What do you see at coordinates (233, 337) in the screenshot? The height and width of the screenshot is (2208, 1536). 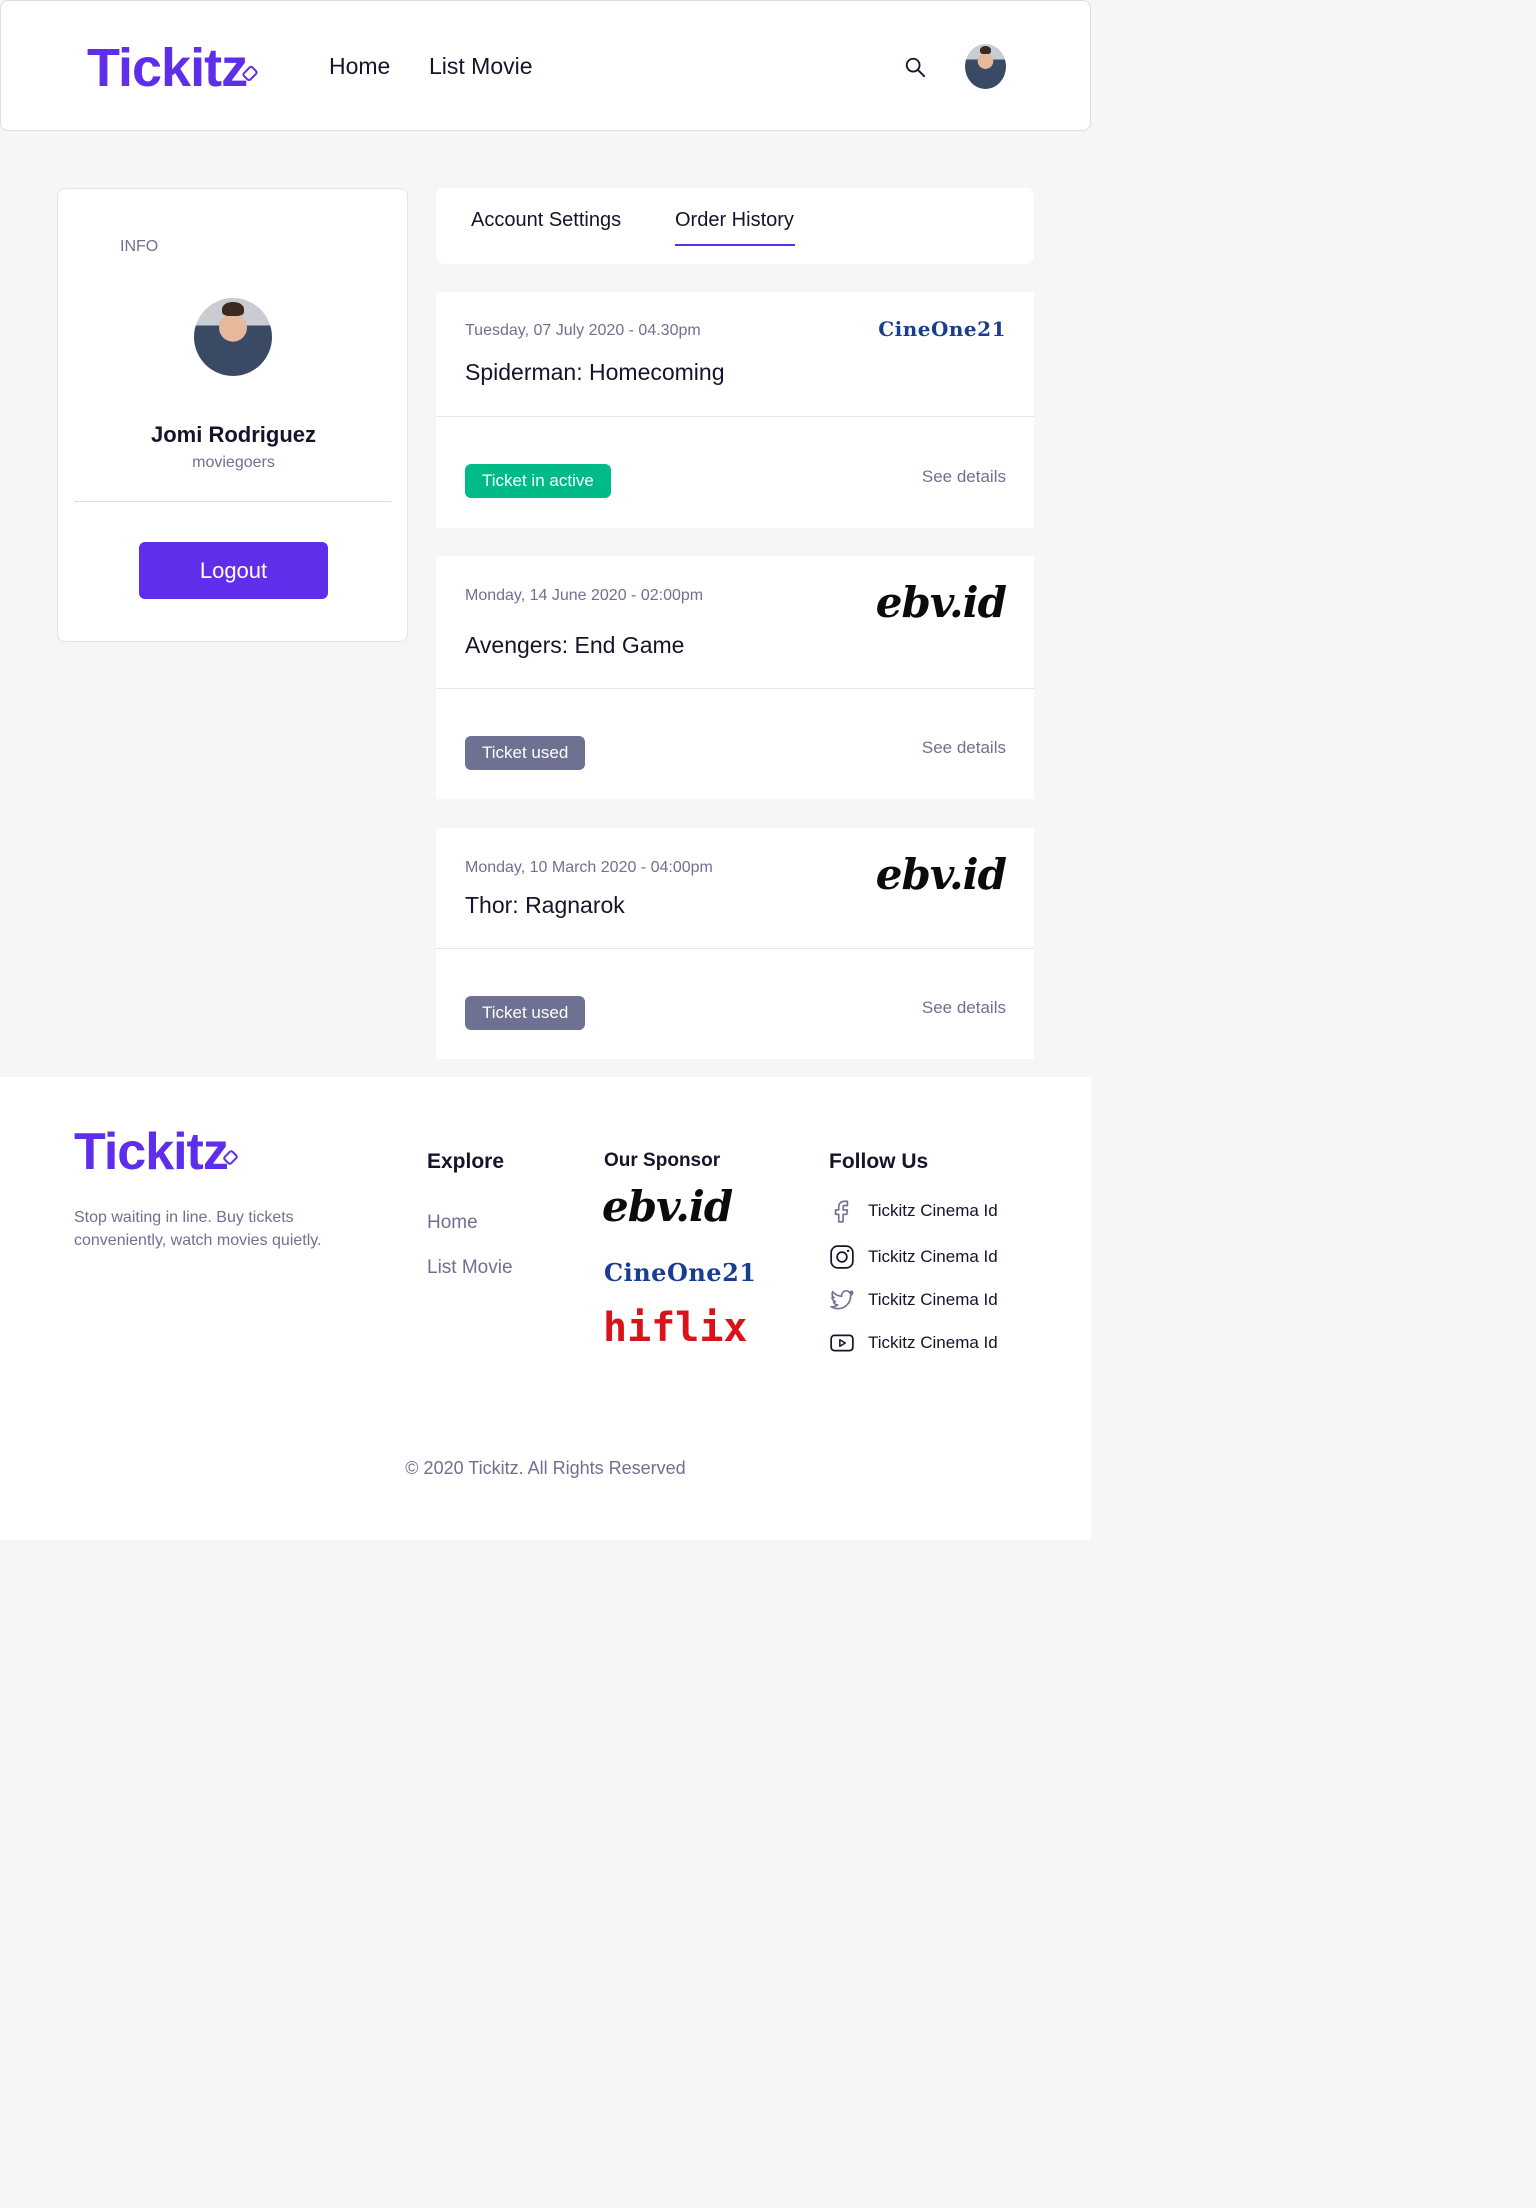 I see `profile-avatar` at bounding box center [233, 337].